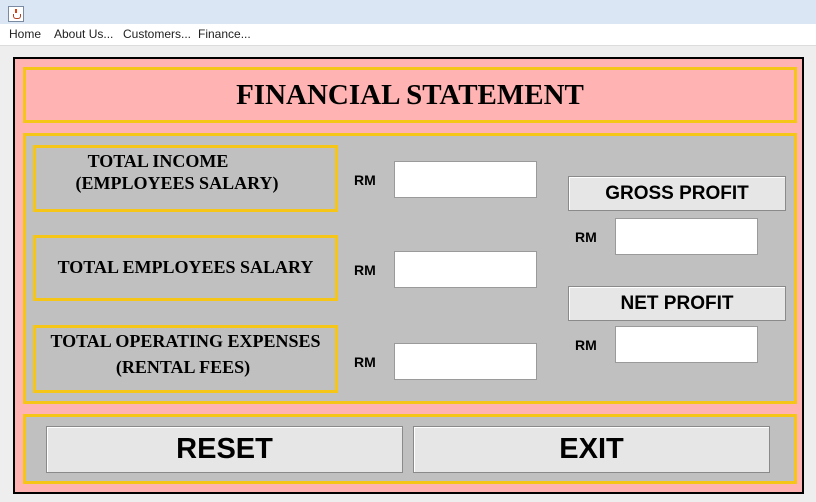 The height and width of the screenshot is (502, 816). What do you see at coordinates (586, 237) in the screenshot?
I see `gross-profit-currency: RM` at bounding box center [586, 237].